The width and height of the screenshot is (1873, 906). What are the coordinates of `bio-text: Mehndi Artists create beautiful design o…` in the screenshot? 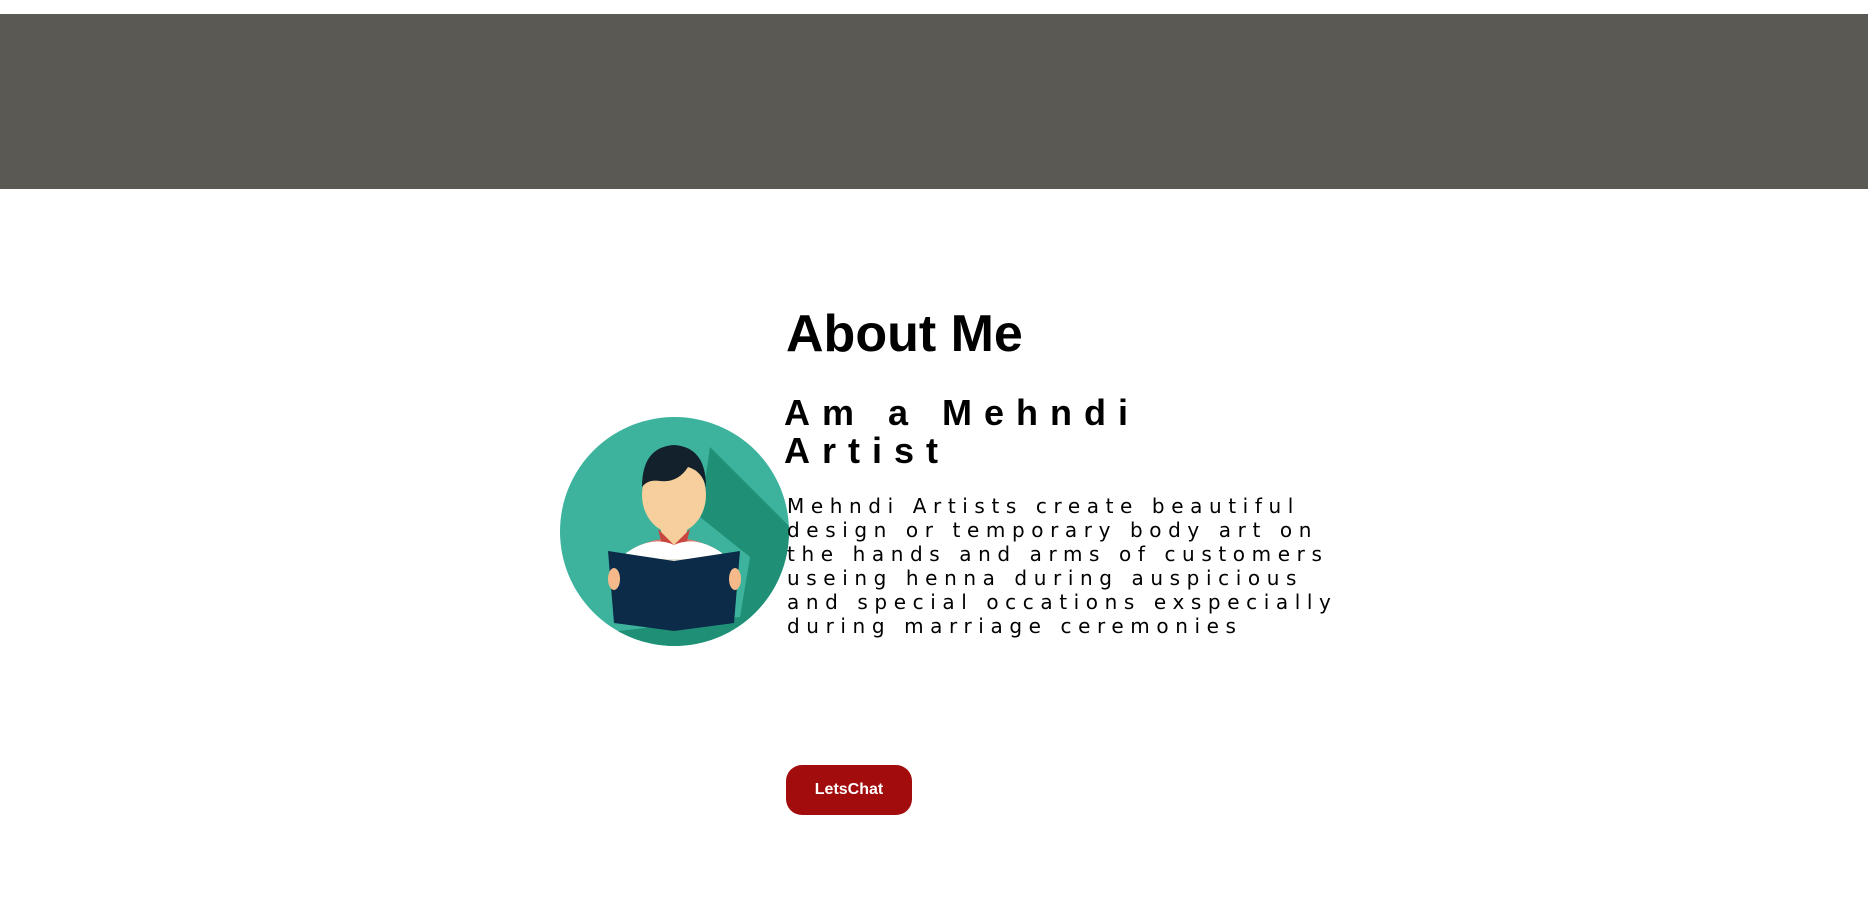 It's located at (1062, 566).